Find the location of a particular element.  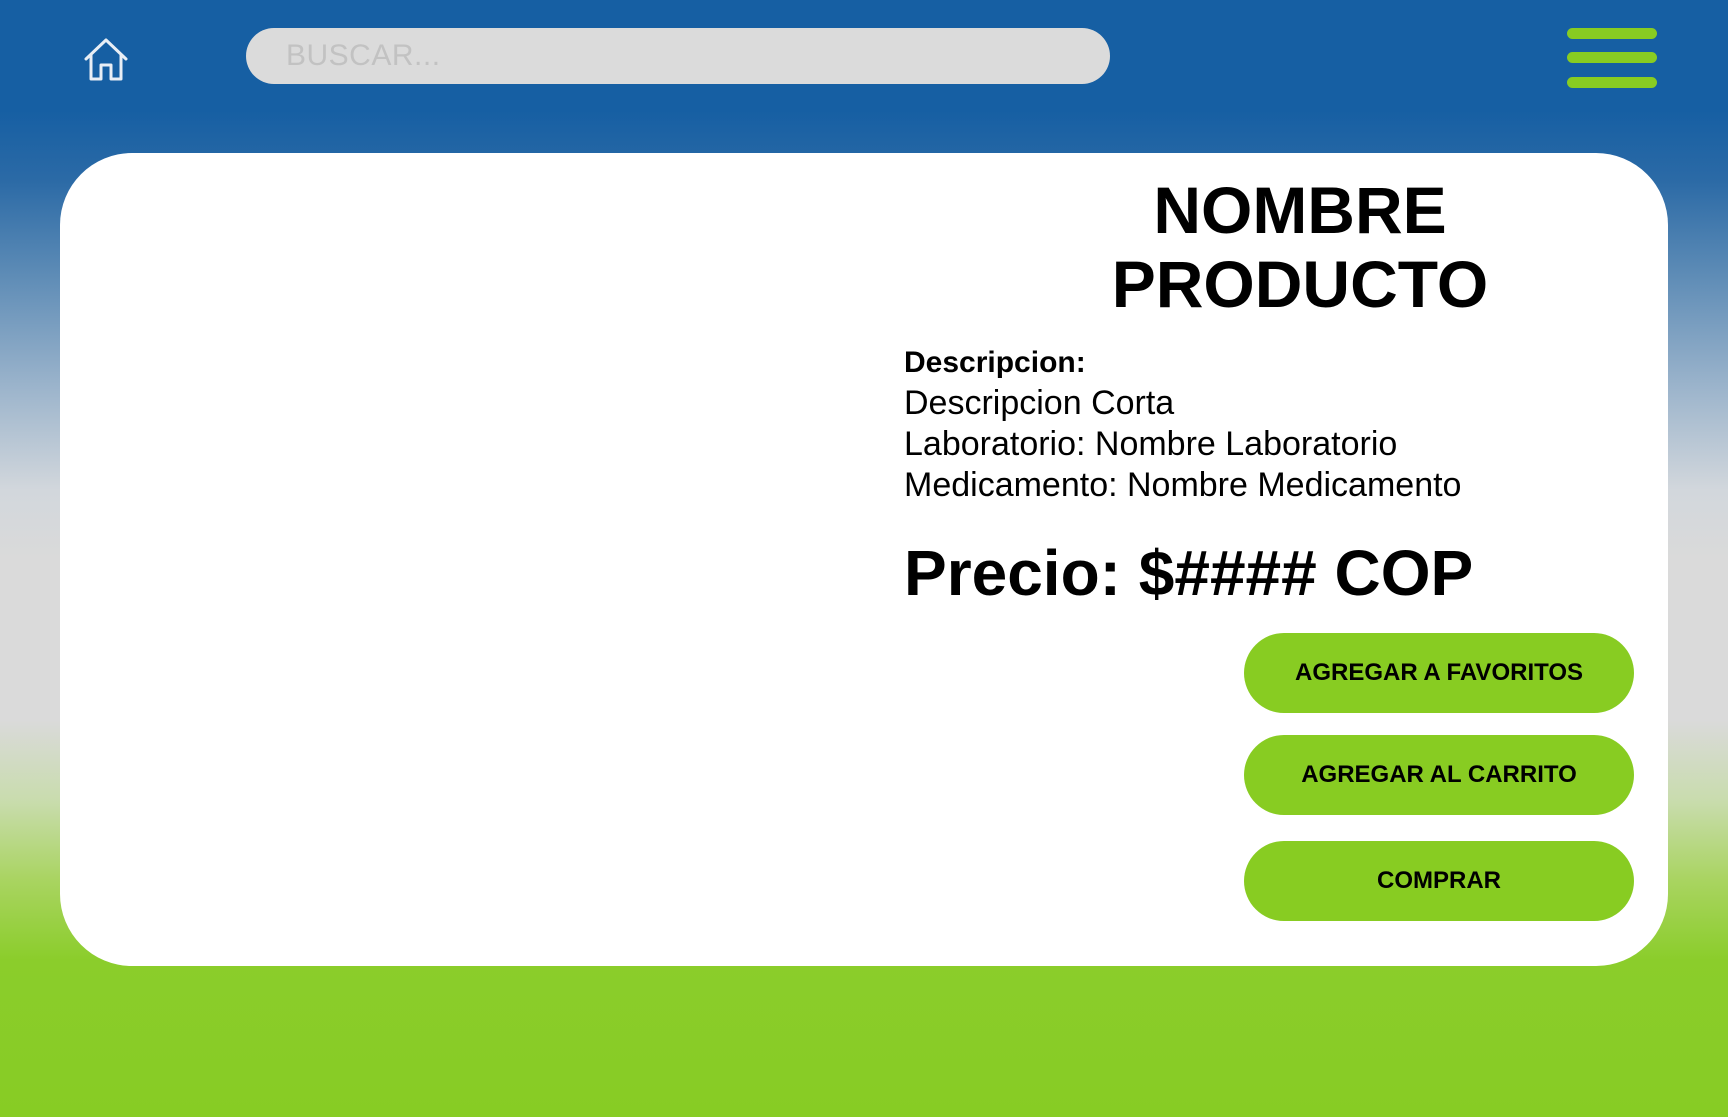

product-title-line1: NOMBRE is located at coordinates (1300, 210).